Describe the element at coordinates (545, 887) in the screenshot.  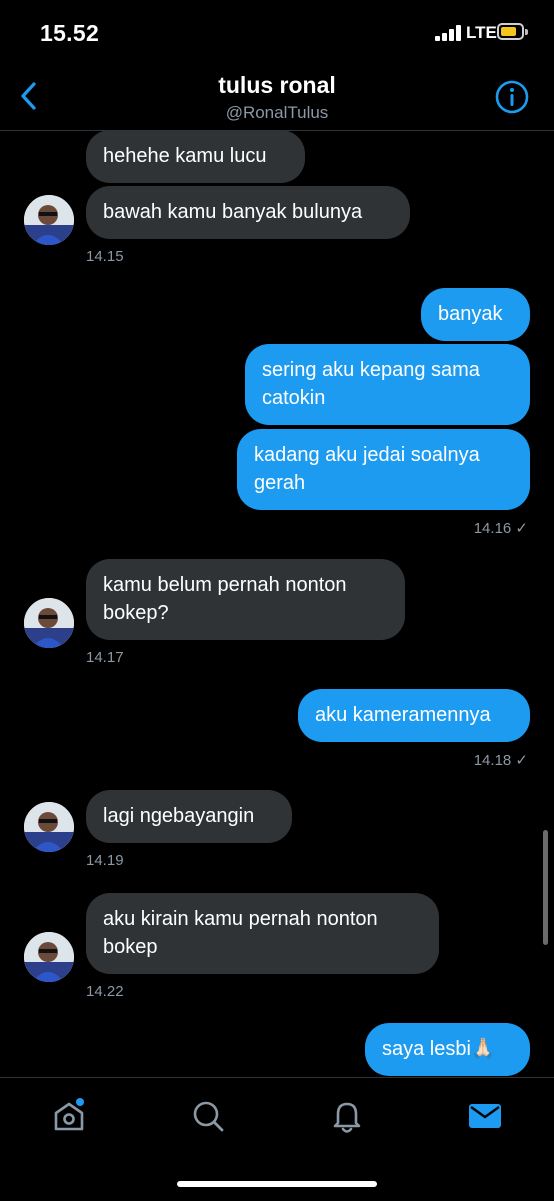
I see `scrollbar` at that location.